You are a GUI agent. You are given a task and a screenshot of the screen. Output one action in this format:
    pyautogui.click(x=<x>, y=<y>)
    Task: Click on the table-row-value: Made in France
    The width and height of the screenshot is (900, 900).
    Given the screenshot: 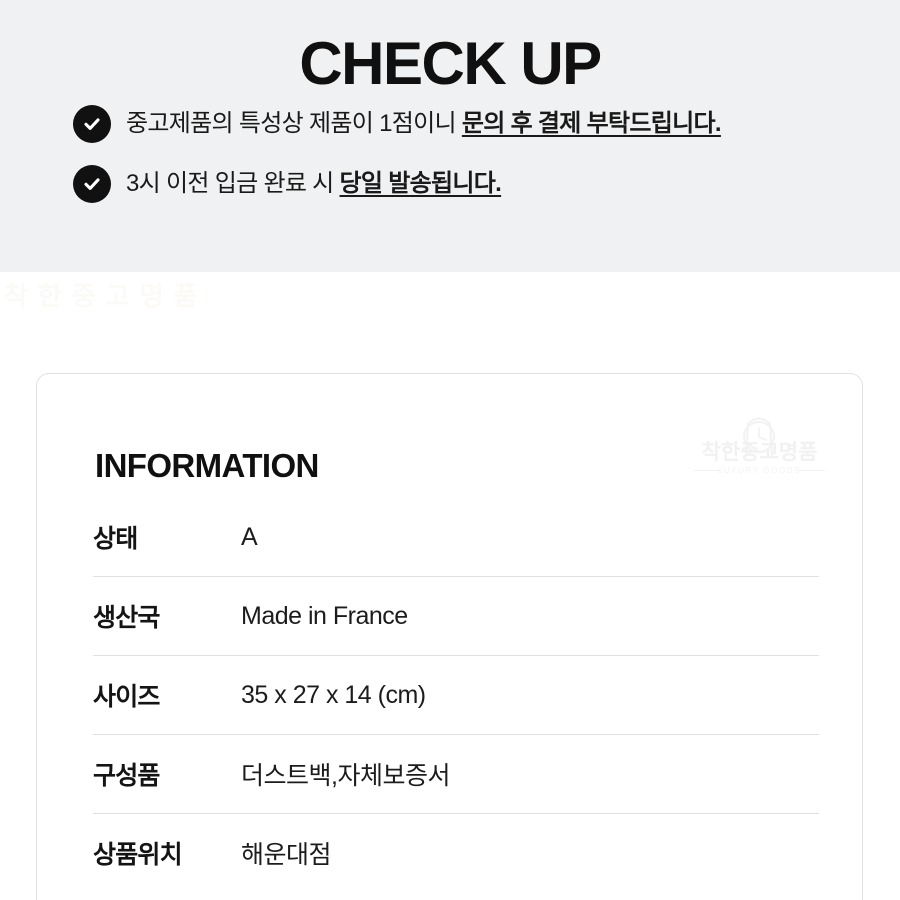 What is the action you would take?
    pyautogui.click(x=324, y=615)
    